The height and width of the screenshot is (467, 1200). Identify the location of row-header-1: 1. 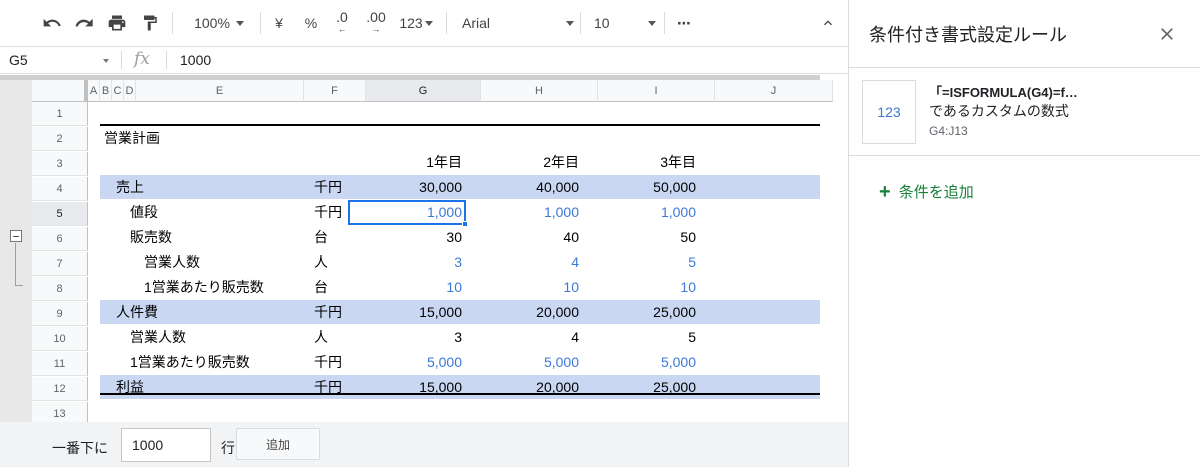
(60, 114).